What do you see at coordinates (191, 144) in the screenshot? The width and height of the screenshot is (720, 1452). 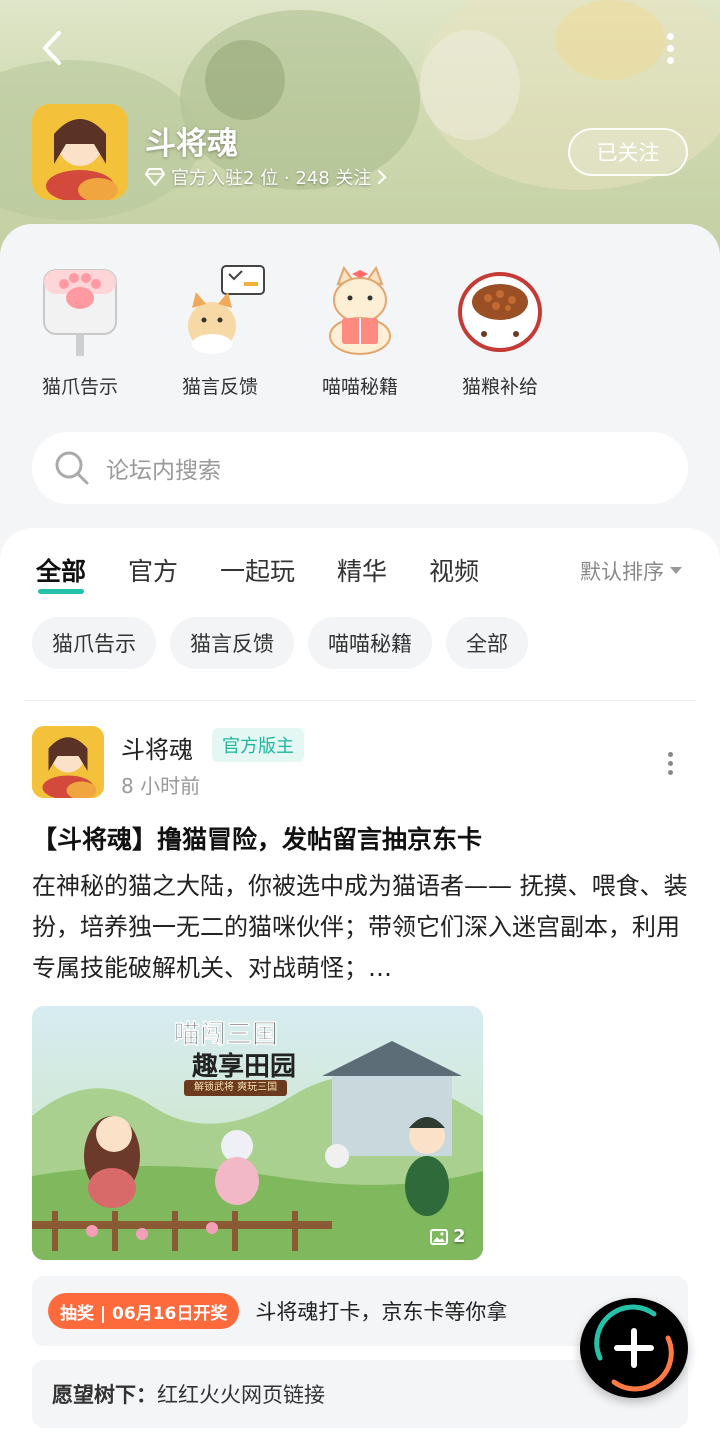 I see `game-title: 斗将魂` at bounding box center [191, 144].